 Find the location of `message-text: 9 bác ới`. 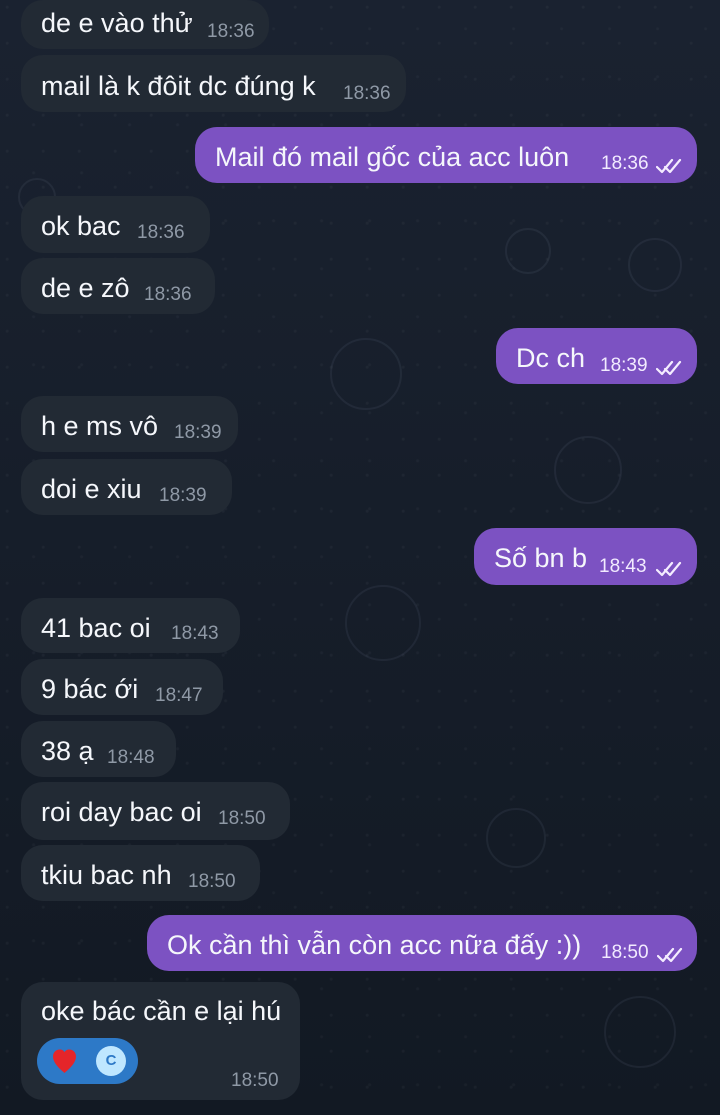

message-text: 9 bác ới is located at coordinates (90, 689).